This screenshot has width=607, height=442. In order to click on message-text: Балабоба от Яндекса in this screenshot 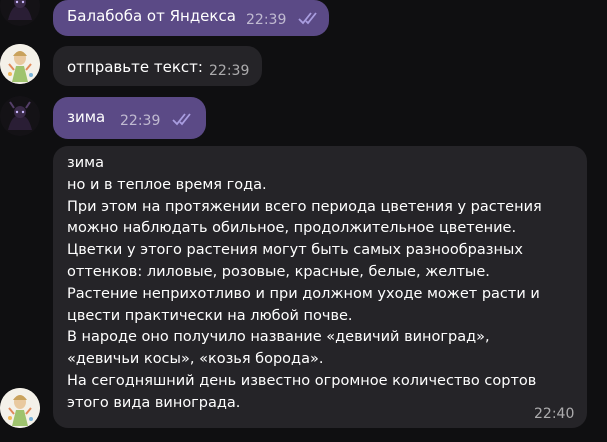, I will do `click(151, 16)`.